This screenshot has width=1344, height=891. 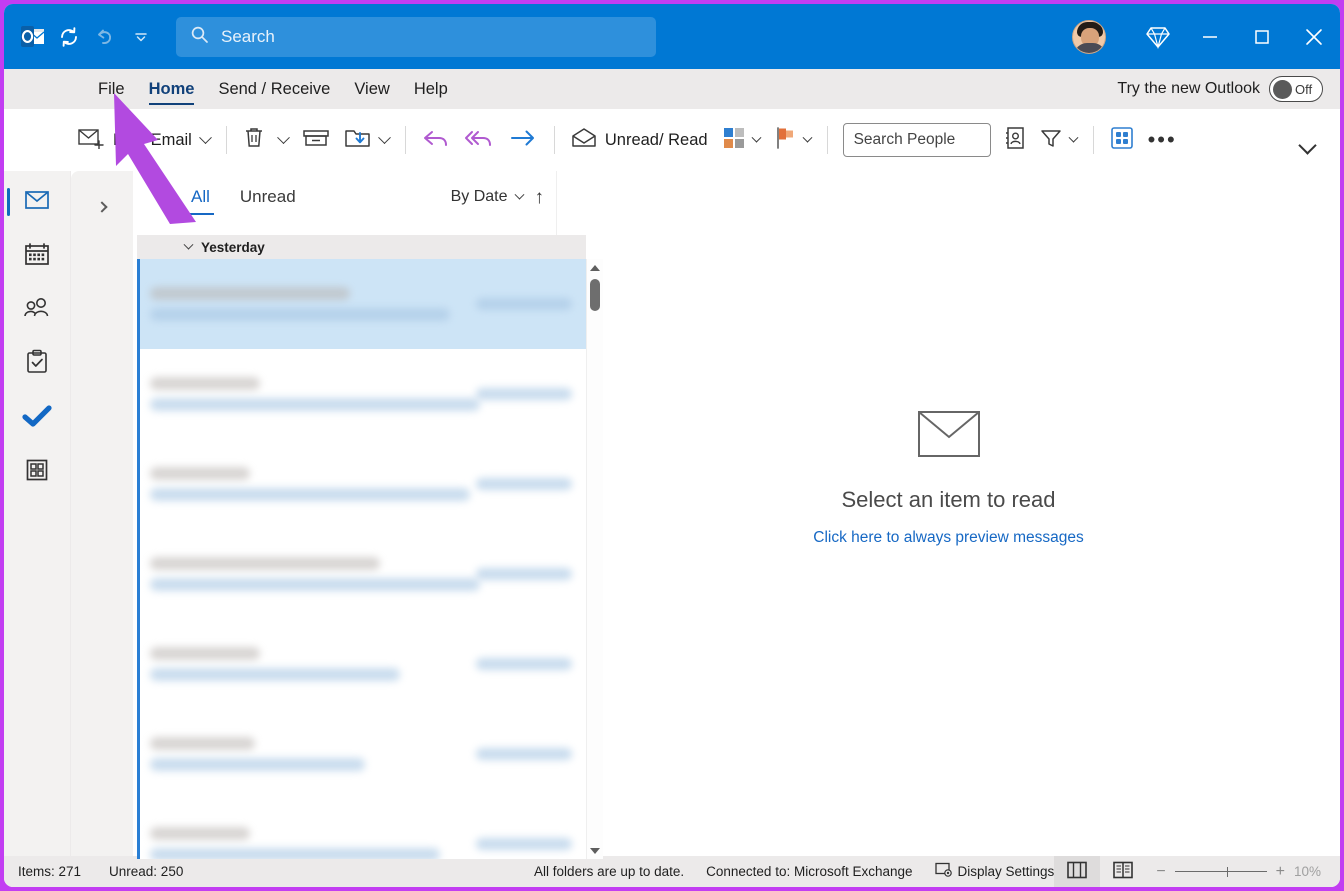 I want to click on calendar-icon, so click(x=37, y=256).